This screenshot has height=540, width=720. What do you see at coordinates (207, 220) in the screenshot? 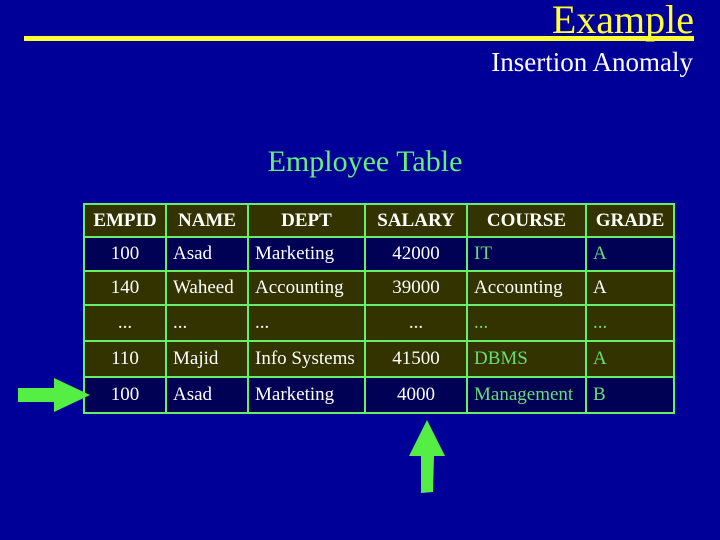
I see `header-name: NAME` at bounding box center [207, 220].